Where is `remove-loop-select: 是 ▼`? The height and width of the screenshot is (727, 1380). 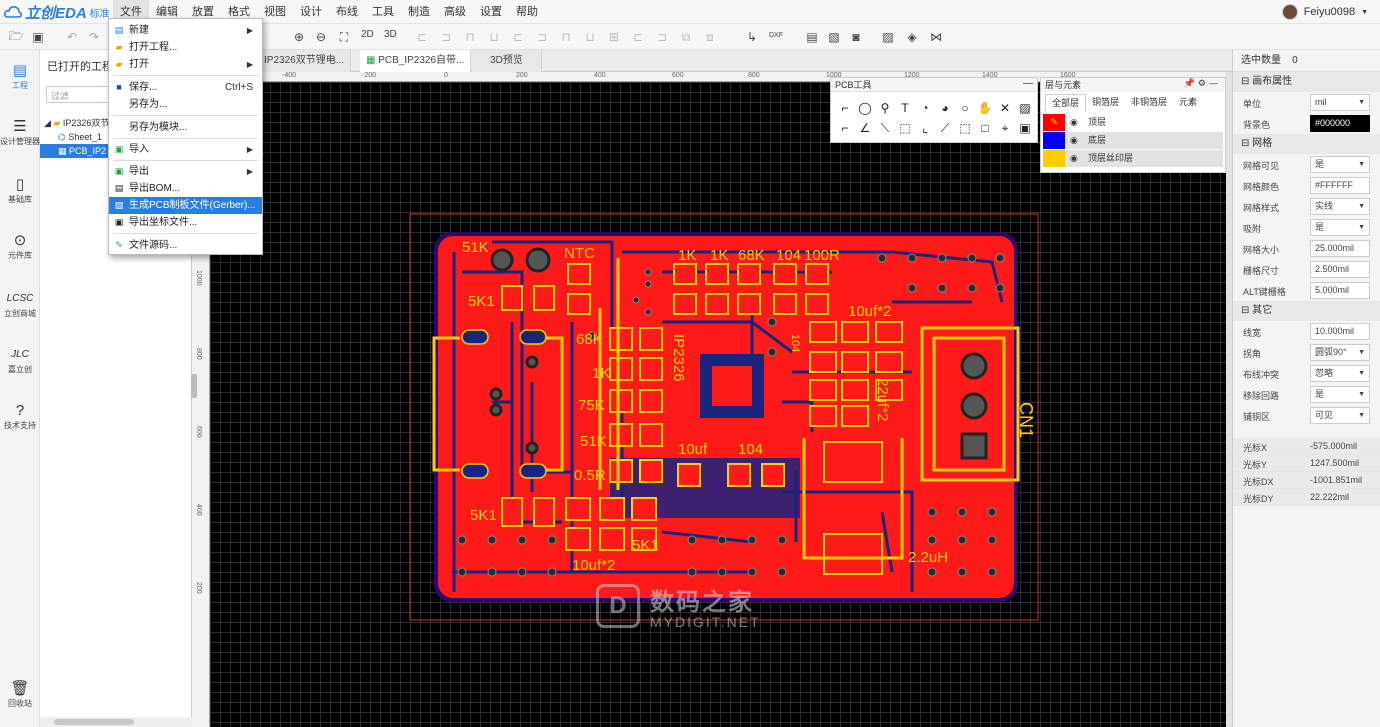
remove-loop-select: 是 ▼ is located at coordinates (1340, 394).